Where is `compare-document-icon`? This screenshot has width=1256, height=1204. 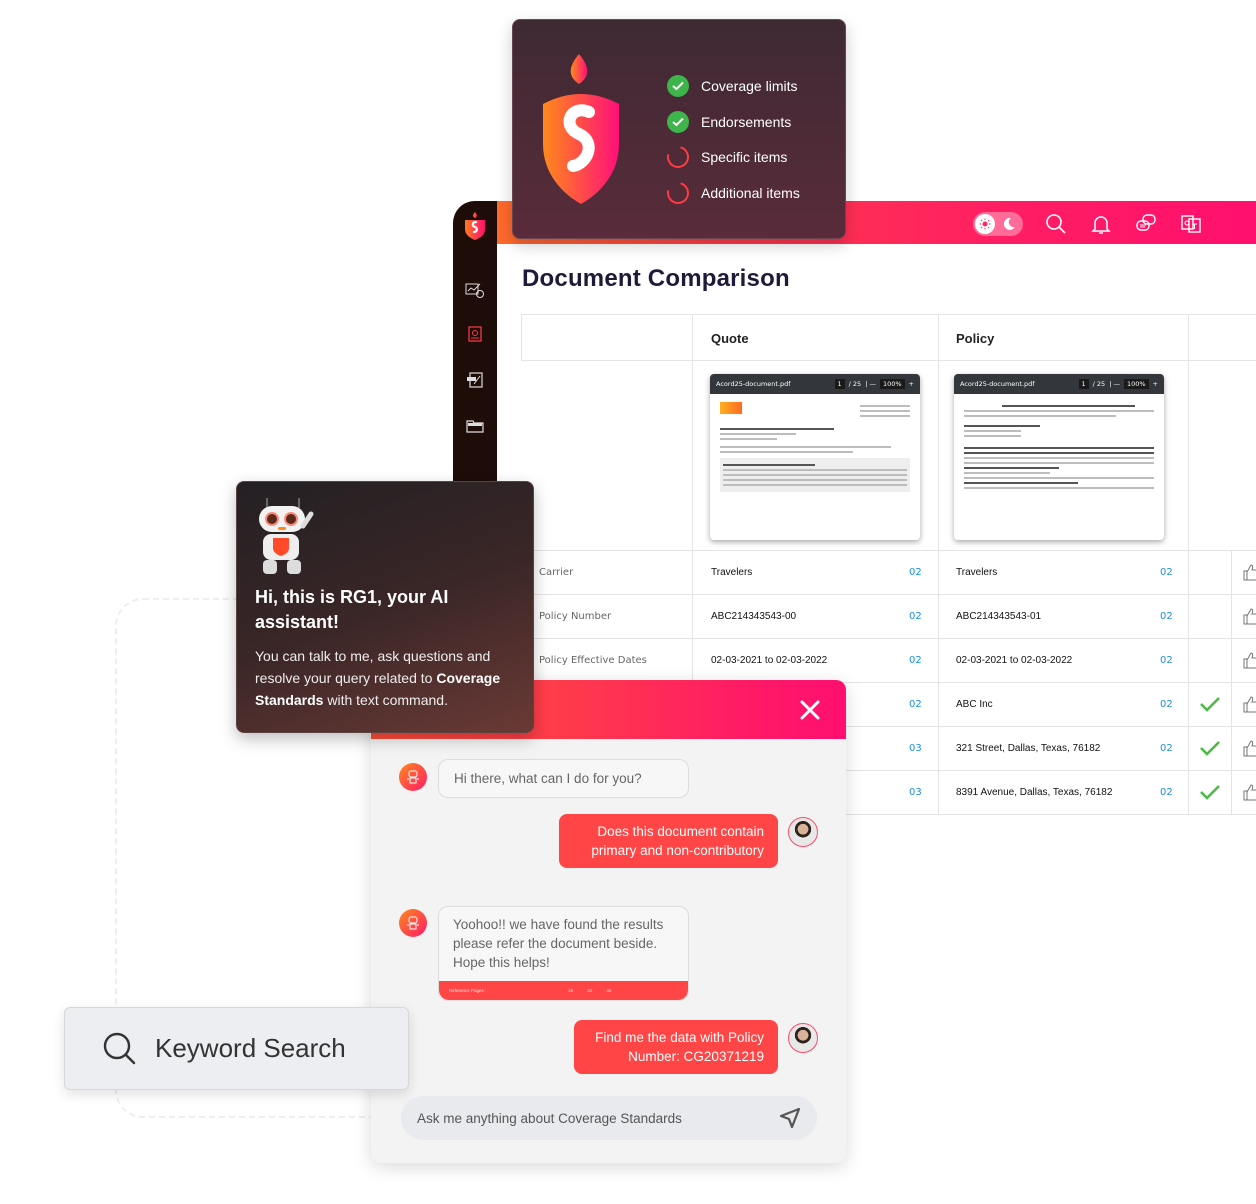
compare-document-icon is located at coordinates (475, 380).